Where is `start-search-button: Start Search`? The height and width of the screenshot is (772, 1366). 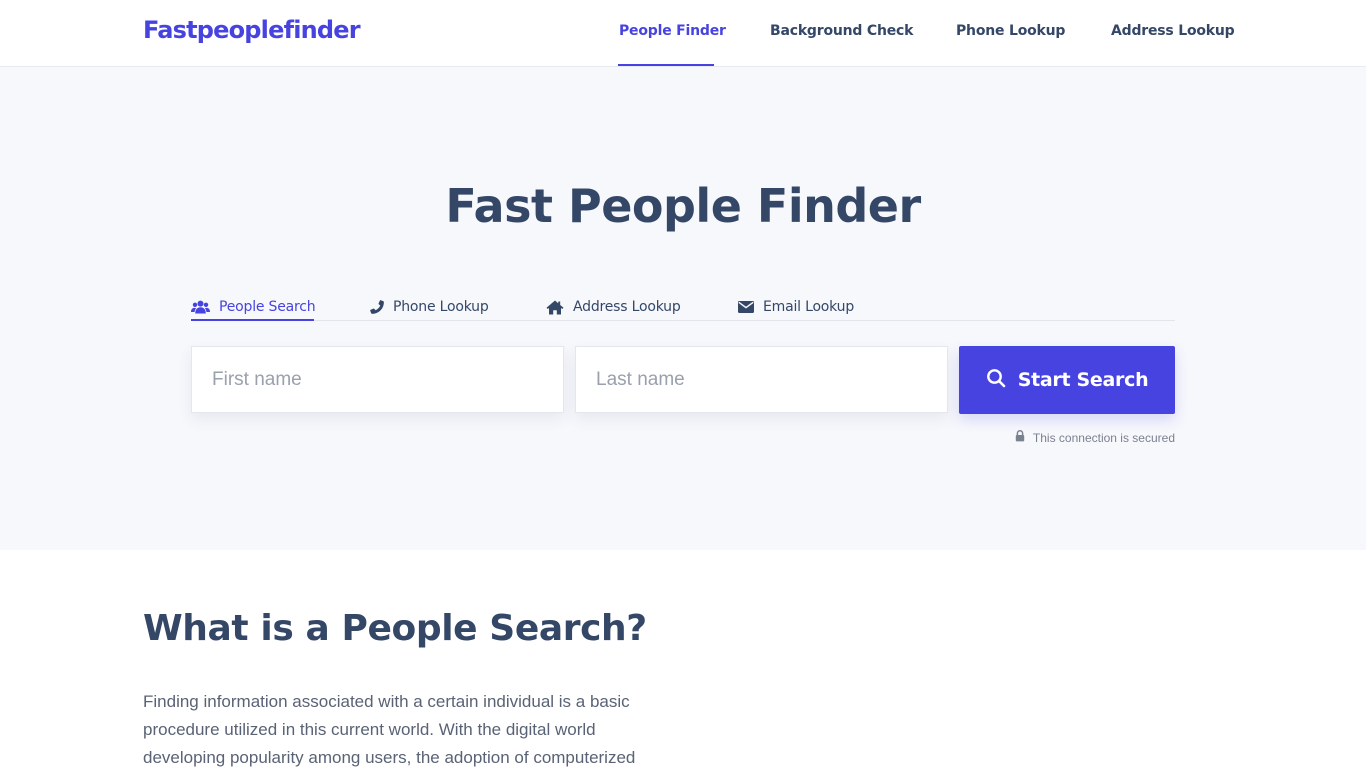
start-search-button: Start Search is located at coordinates (1067, 380).